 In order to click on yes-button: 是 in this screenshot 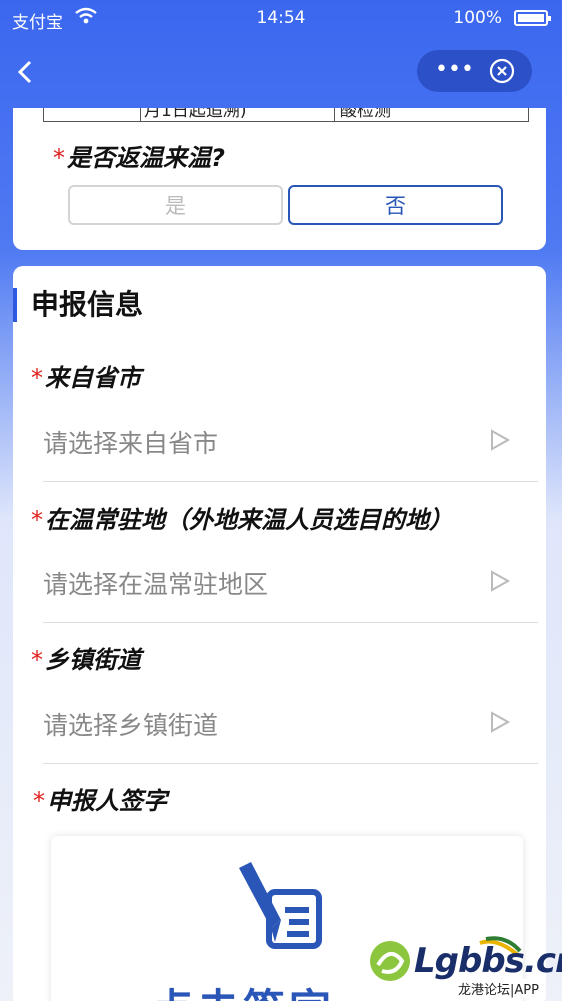, I will do `click(175, 205)`.